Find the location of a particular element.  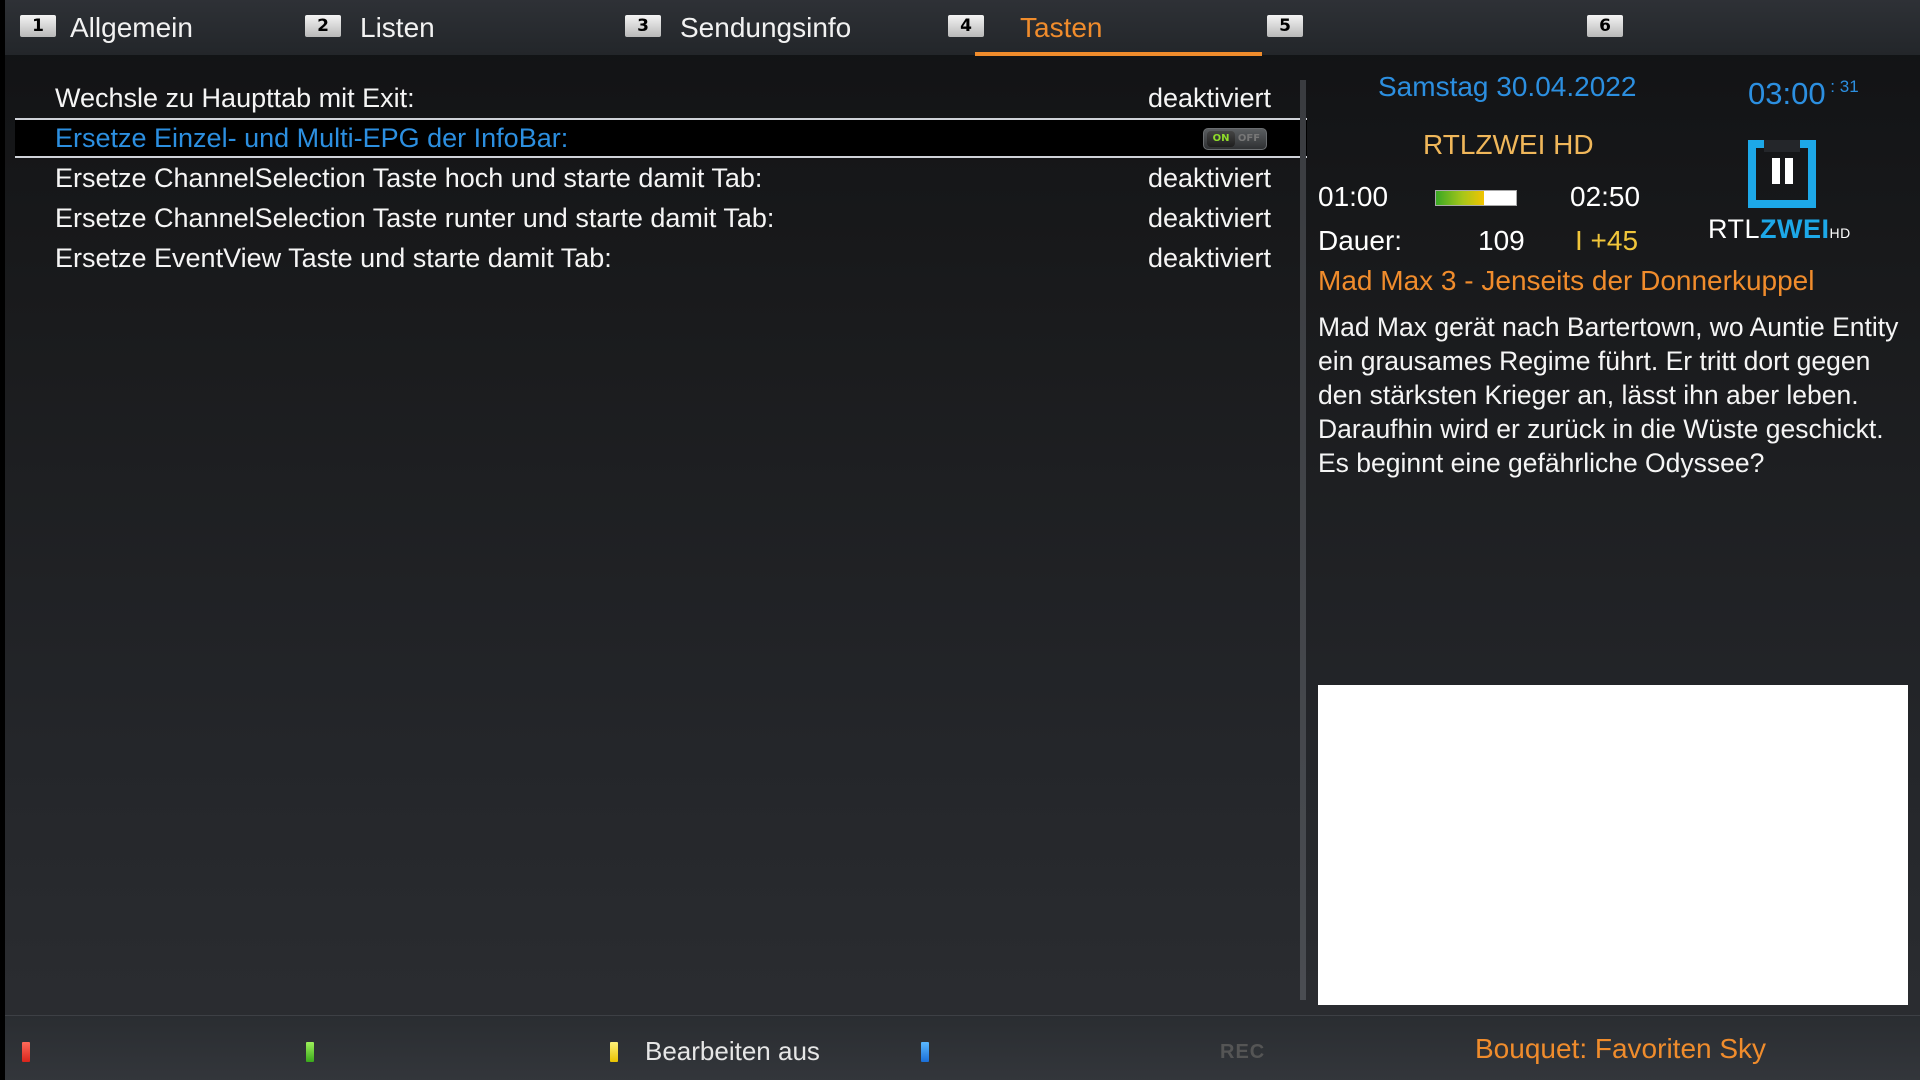

event-progress-bar is located at coordinates (1476, 198).